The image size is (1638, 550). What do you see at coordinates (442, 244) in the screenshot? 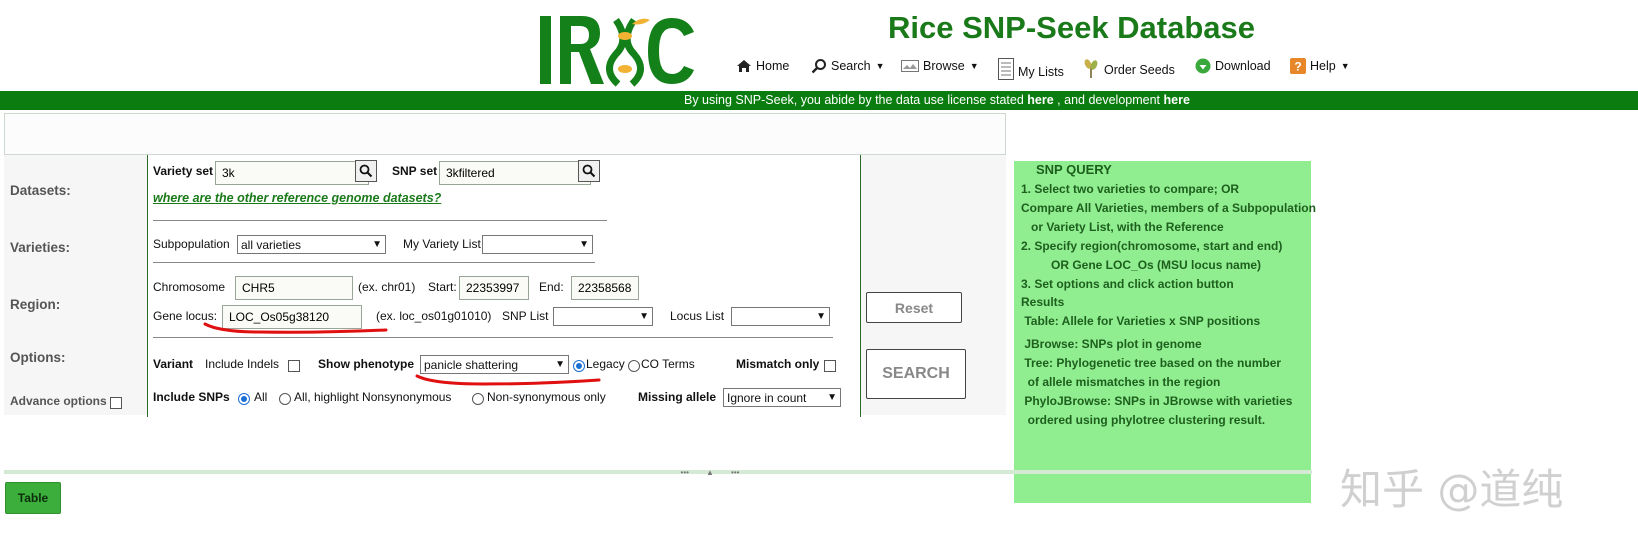
I see `my-variety-list-label: My Variety List` at bounding box center [442, 244].